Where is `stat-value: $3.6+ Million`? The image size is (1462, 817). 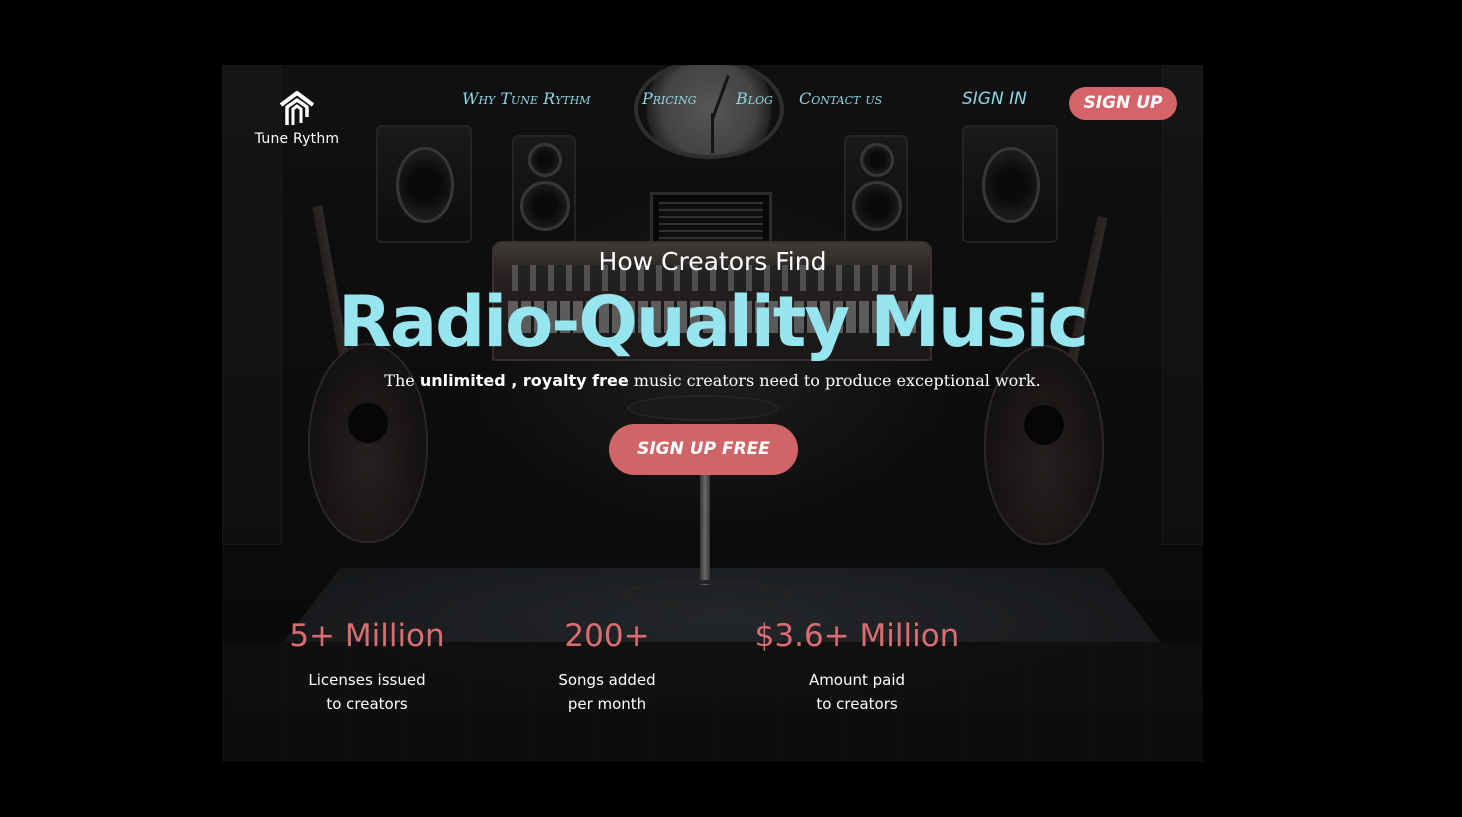
stat-value: $3.6+ Million is located at coordinates (857, 636).